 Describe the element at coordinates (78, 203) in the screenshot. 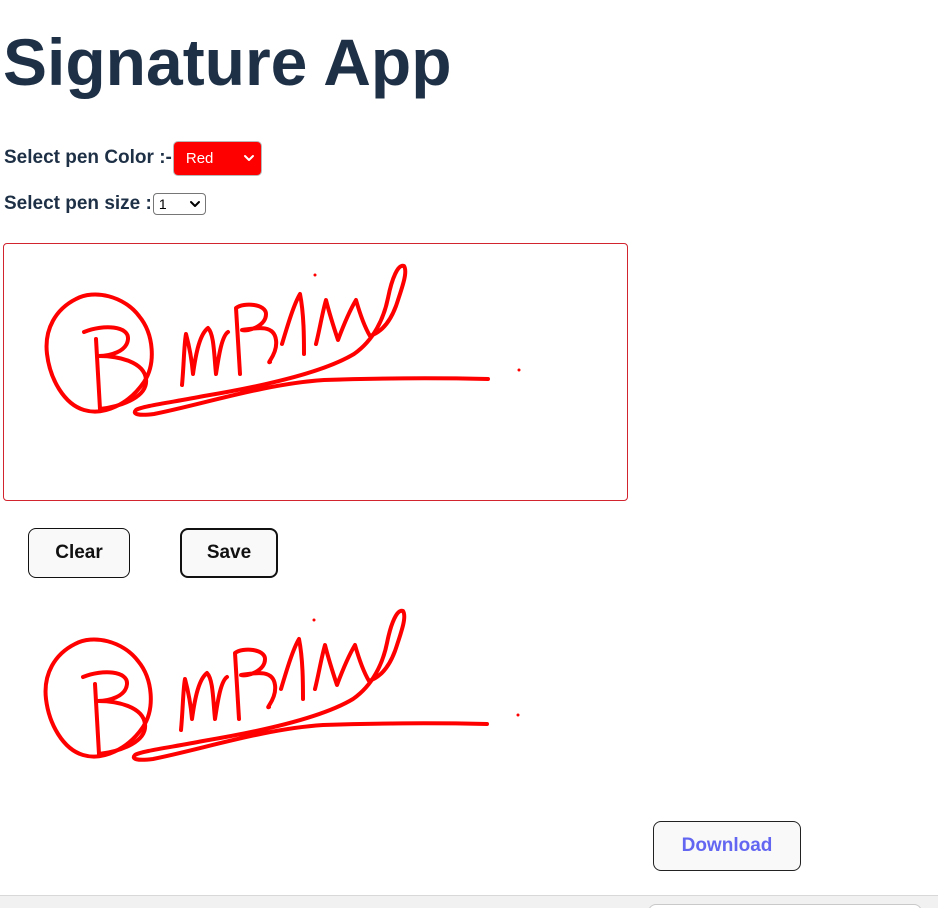

I see `pen-size-label: Select pen size :` at that location.